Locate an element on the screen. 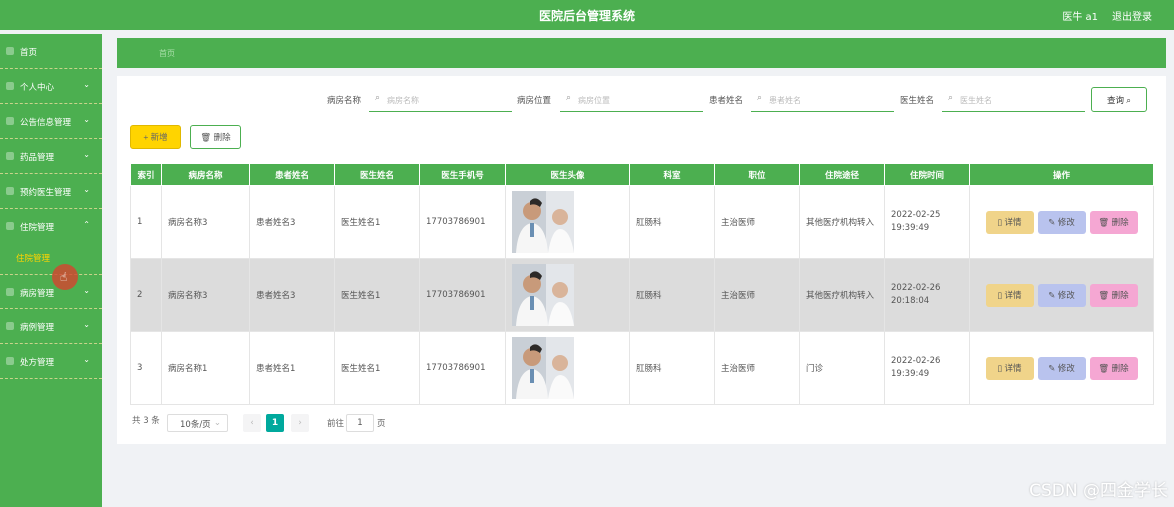 This screenshot has width=1174, height=507. pill-icon is located at coordinates (10, 156).